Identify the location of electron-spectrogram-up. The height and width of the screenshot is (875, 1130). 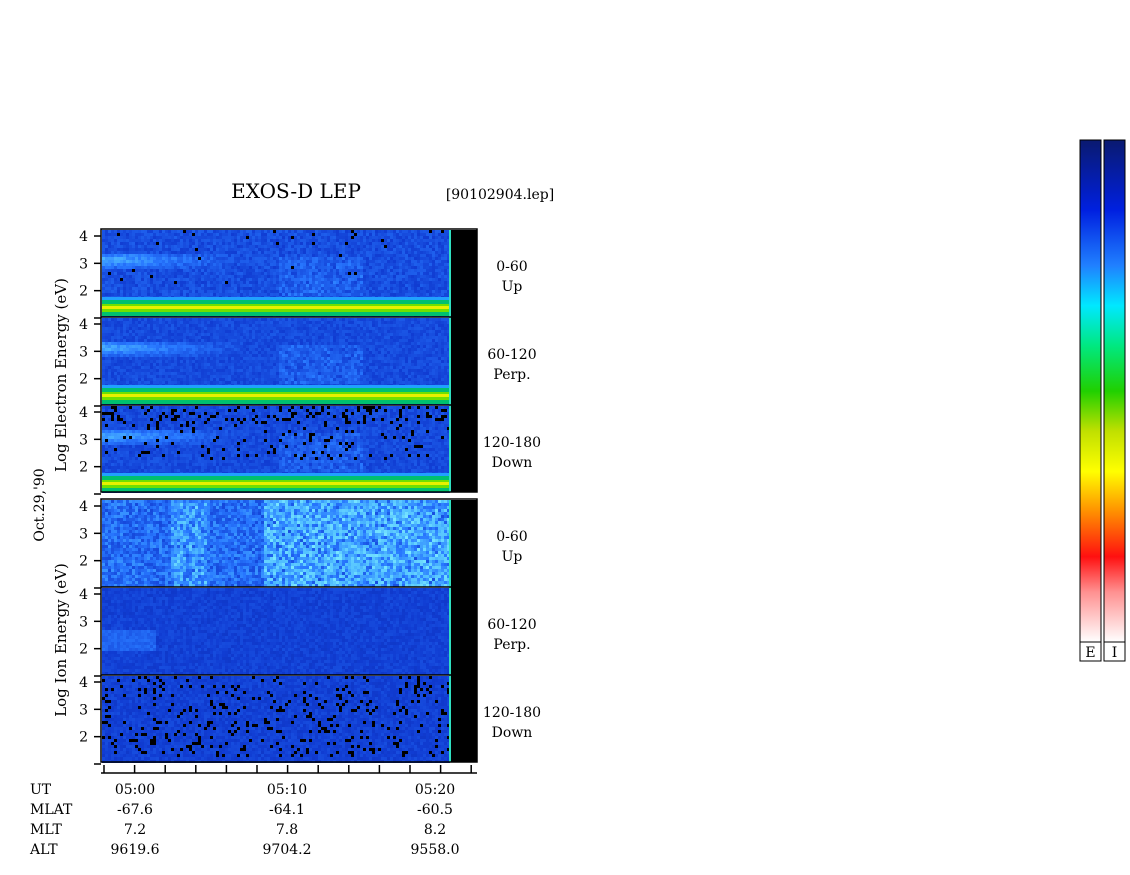
(276, 273).